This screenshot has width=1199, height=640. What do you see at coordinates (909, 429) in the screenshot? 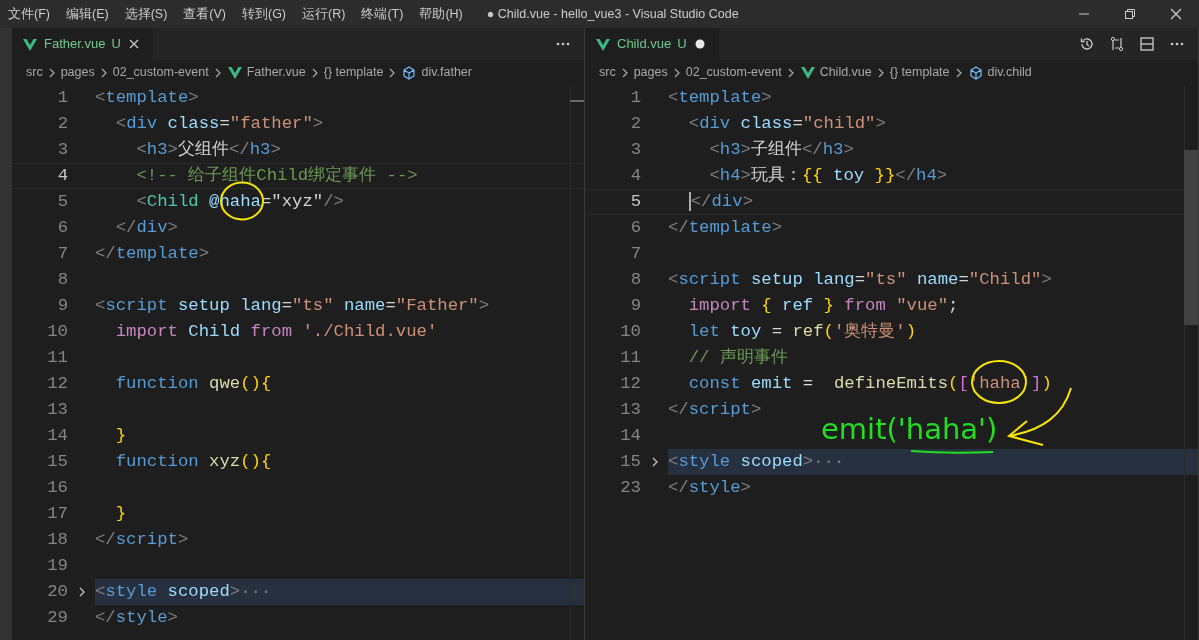
I see `handwritten-note: emit('haha')` at bounding box center [909, 429].